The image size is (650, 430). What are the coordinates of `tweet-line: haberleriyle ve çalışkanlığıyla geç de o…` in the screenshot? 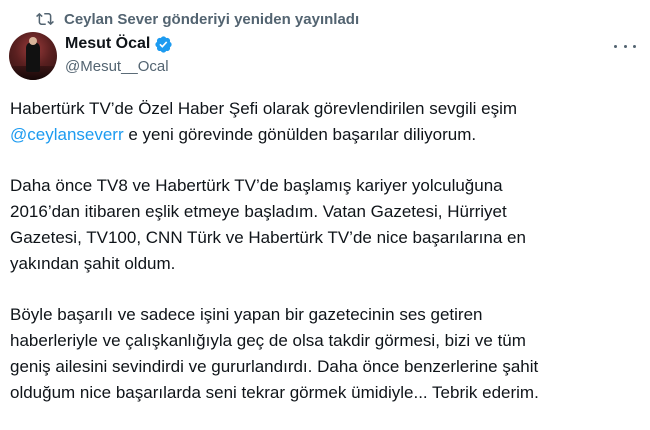 It's located at (268, 340).